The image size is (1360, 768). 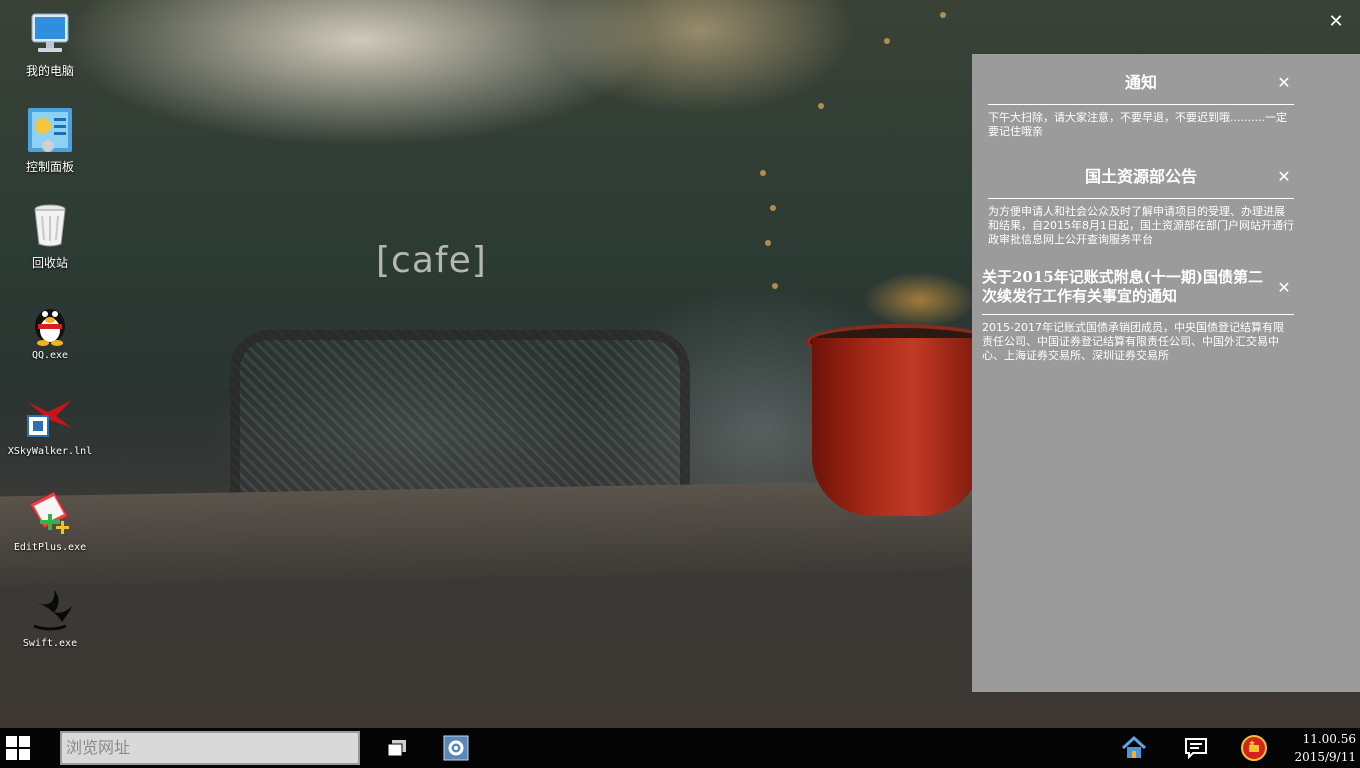 I want to click on wallpaper-cafe-text: [cafe], so click(x=431, y=260).